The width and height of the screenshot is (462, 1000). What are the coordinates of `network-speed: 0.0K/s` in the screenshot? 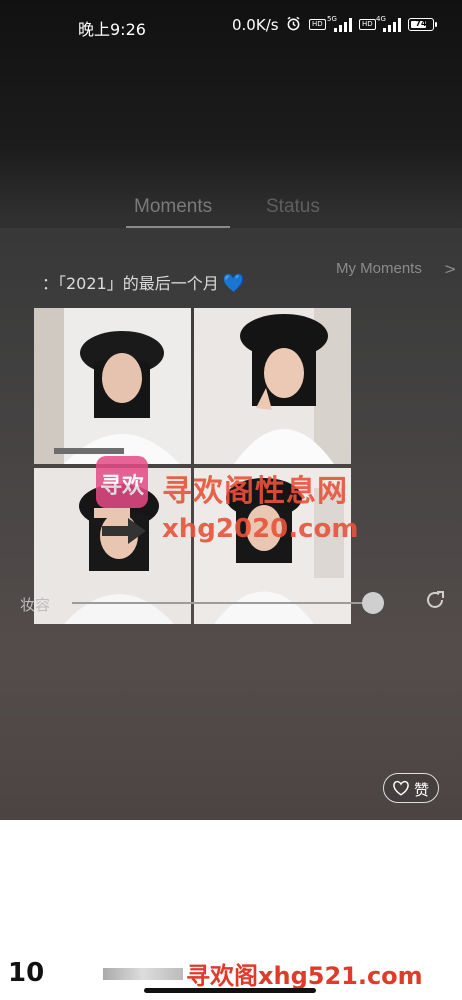 It's located at (255, 25).